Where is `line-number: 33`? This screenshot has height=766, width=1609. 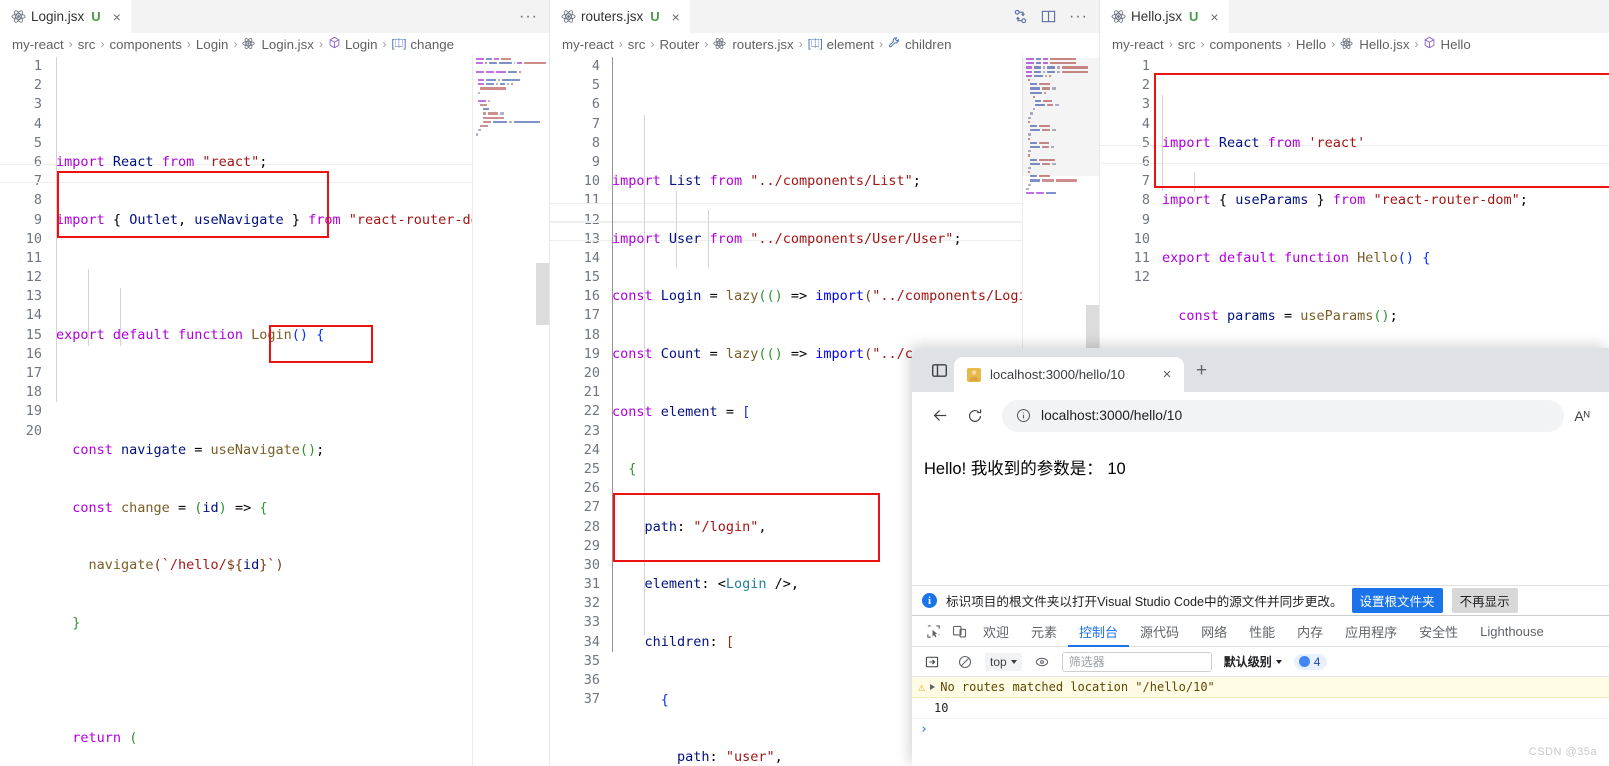 line-number: 33 is located at coordinates (591, 622).